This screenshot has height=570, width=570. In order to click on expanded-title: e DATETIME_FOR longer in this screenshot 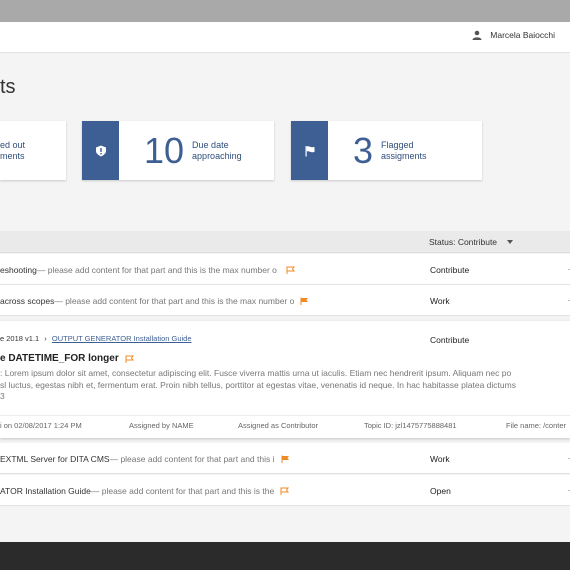, I will do `click(59, 358)`.